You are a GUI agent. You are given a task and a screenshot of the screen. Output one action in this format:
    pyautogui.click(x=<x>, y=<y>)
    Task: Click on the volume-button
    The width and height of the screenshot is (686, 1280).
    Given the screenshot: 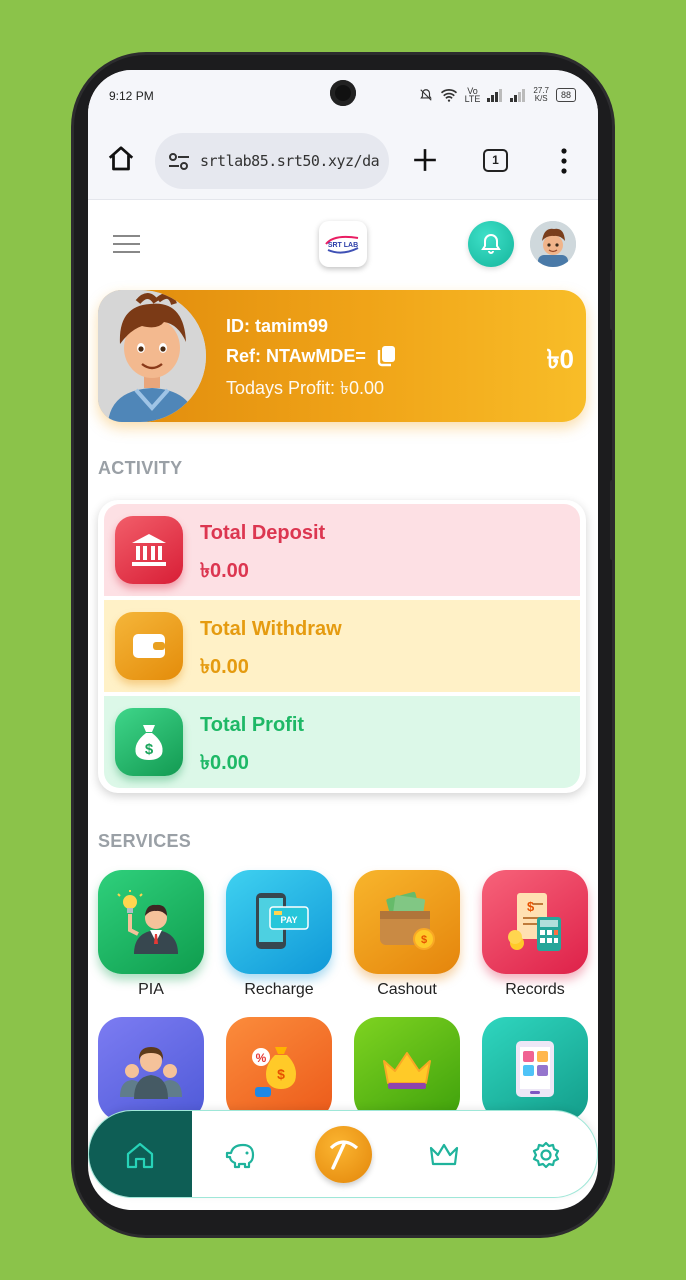 What is the action you would take?
    pyautogui.click(x=612, y=300)
    